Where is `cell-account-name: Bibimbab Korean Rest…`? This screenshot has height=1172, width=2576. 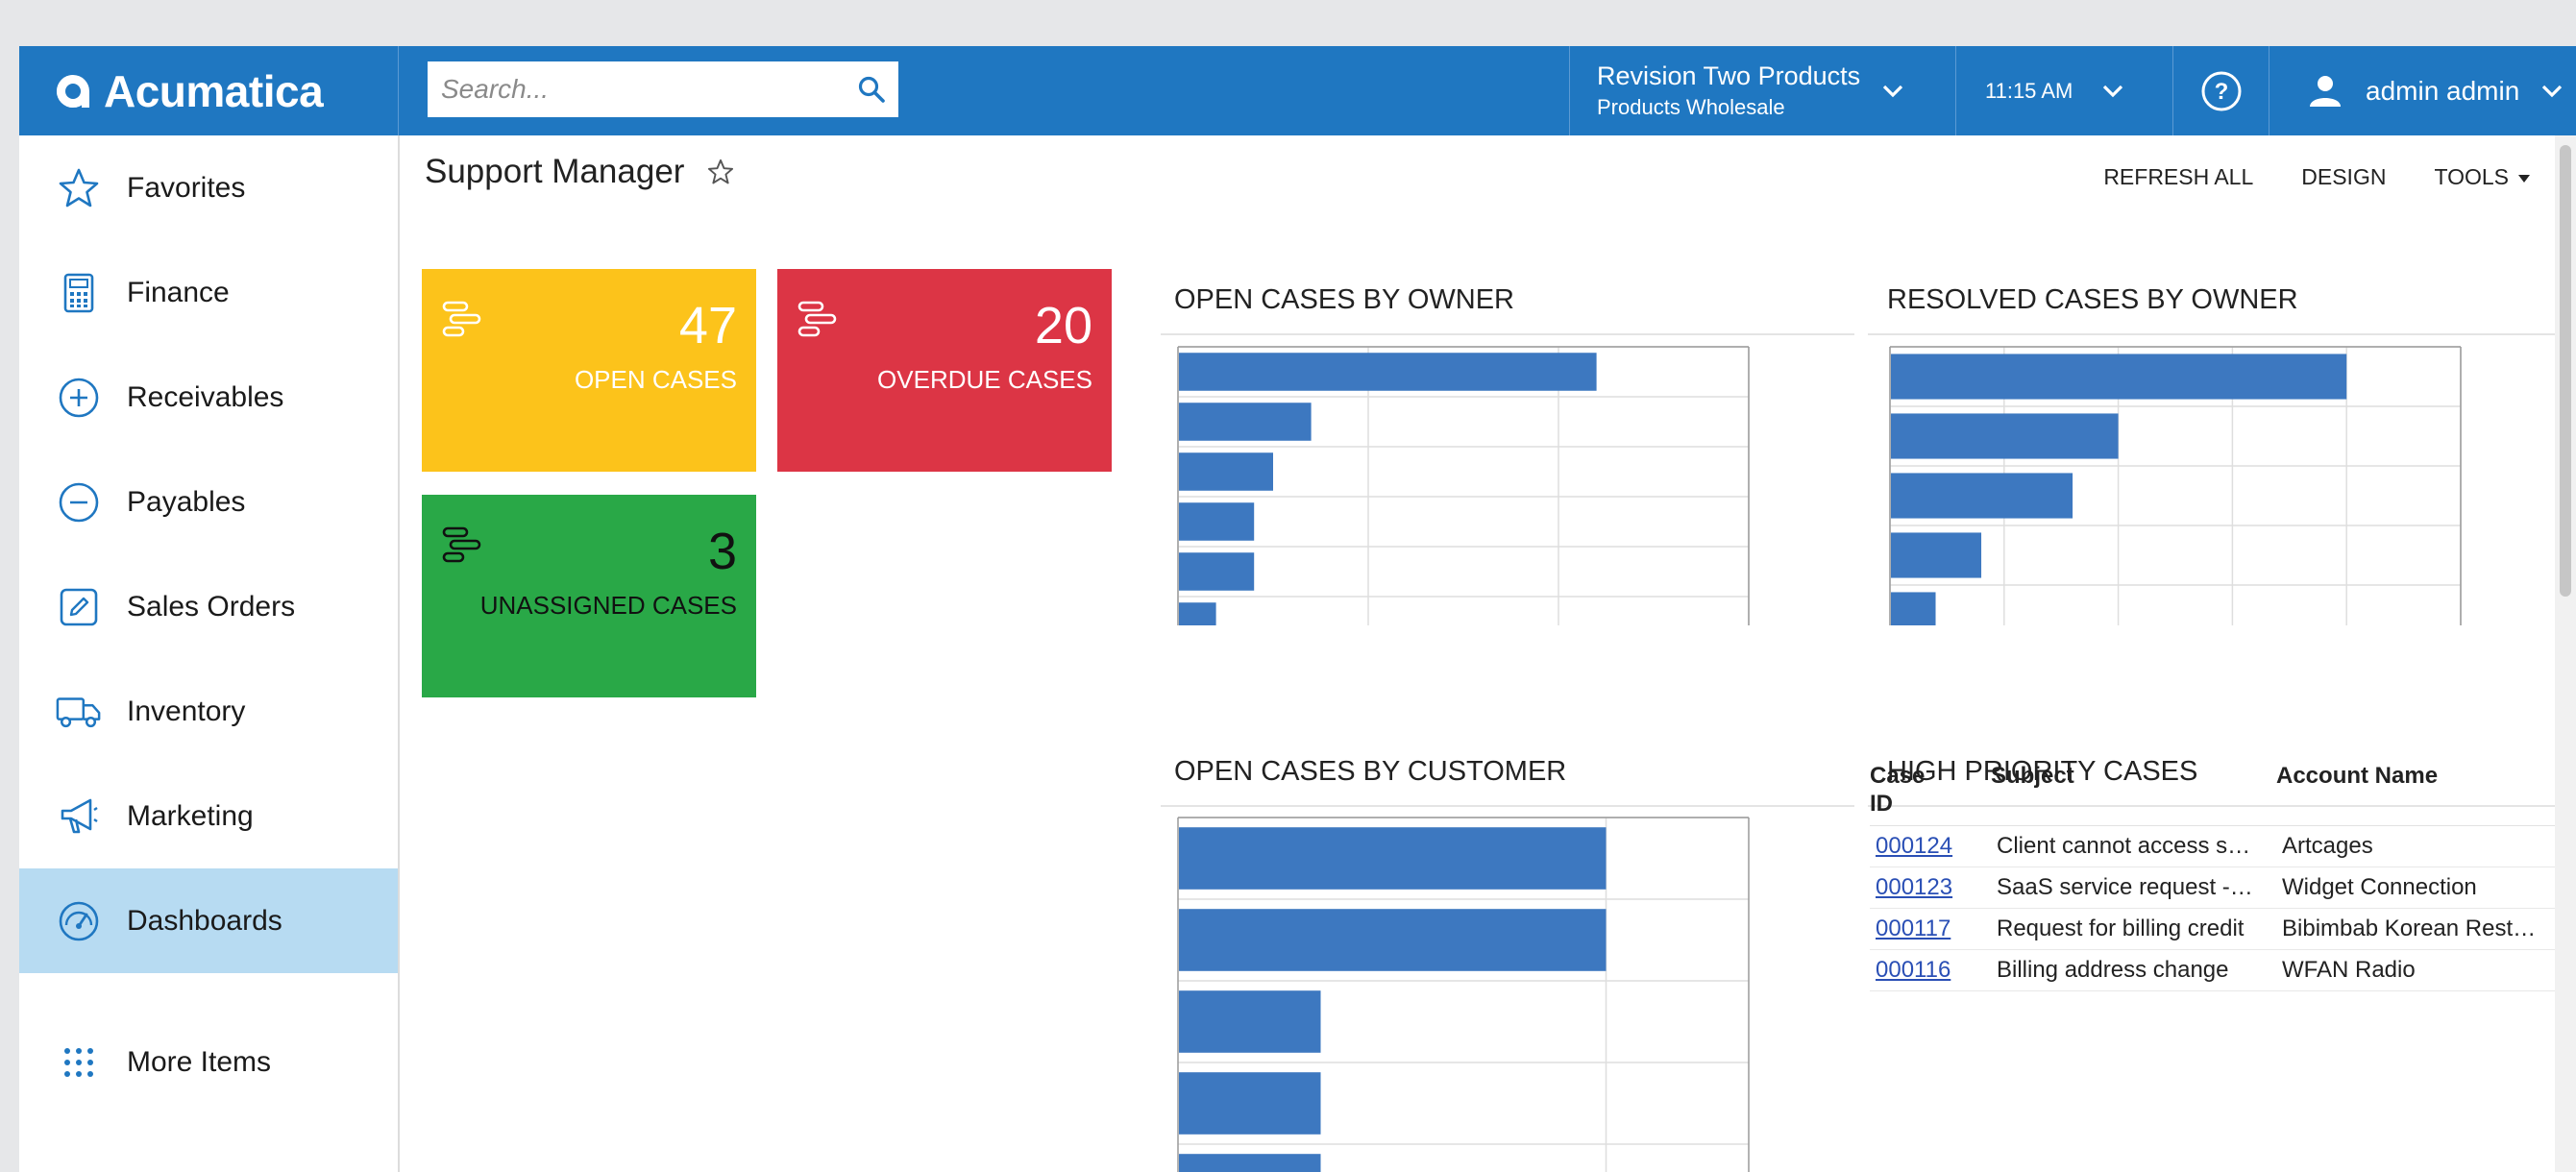 cell-account-name: Bibimbab Korean Rest… is located at coordinates (2419, 929).